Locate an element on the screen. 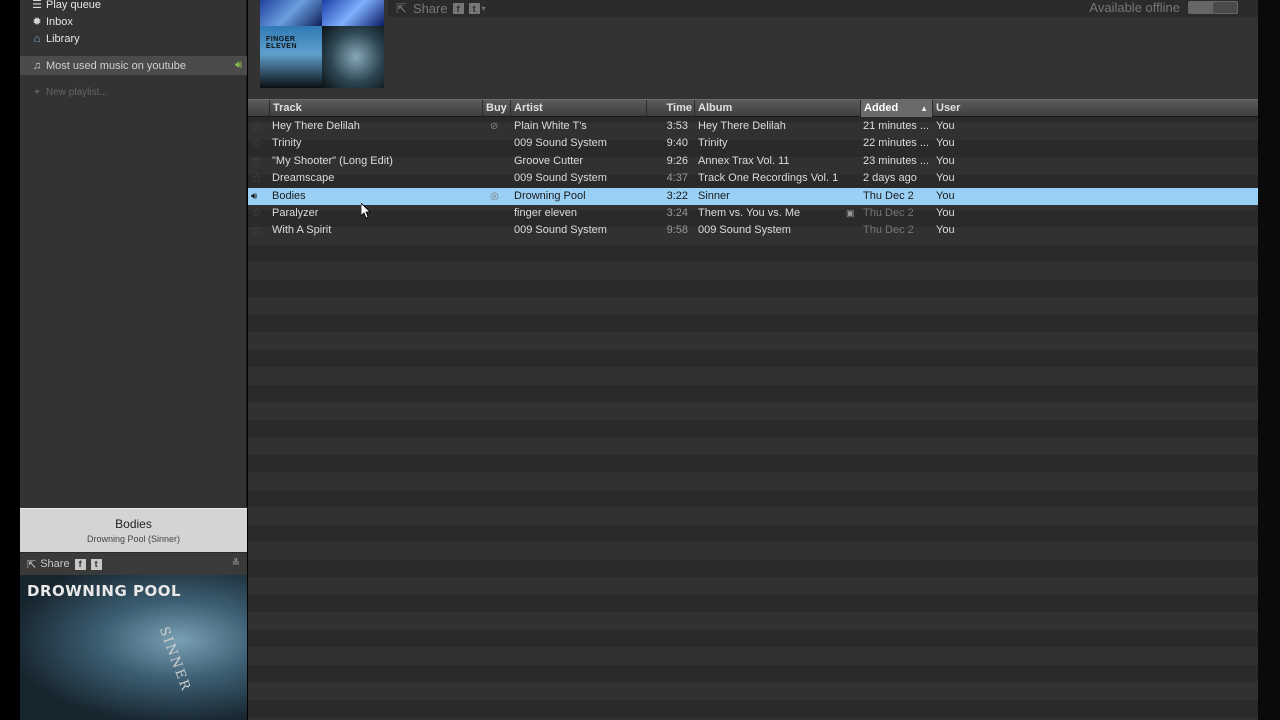 The height and width of the screenshot is (720, 1280). buy-icon: ◎ is located at coordinates (496, 196).